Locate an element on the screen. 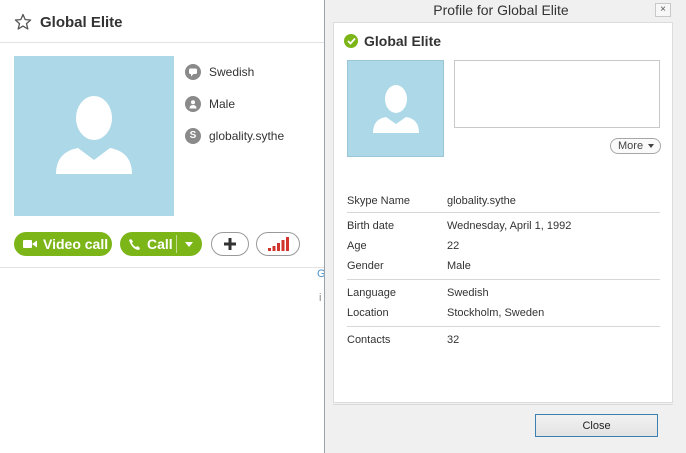  field-label: Language is located at coordinates (371, 293).